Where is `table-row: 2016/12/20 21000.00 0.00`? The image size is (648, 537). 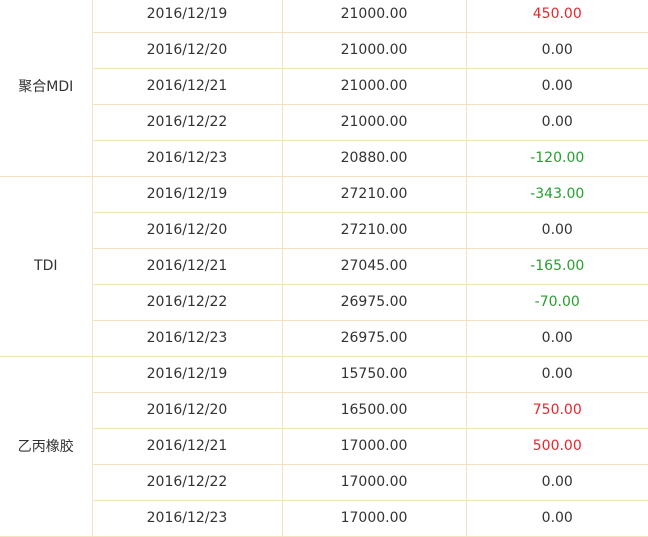
table-row: 2016/12/20 21000.00 0.00 is located at coordinates (324, 50).